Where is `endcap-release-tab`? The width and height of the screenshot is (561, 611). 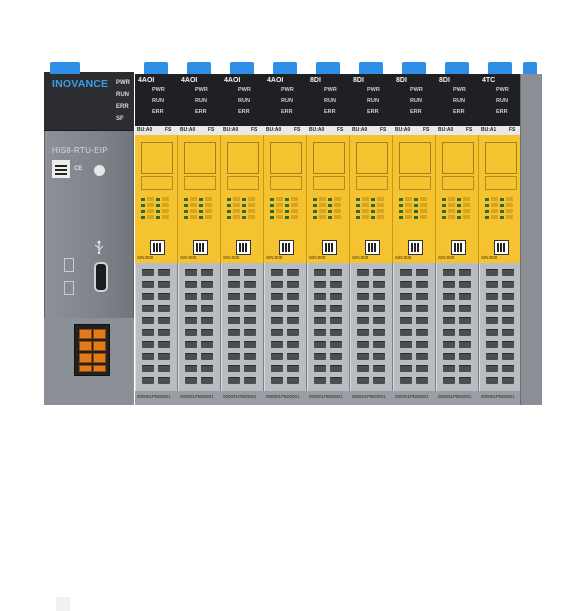
endcap-release-tab is located at coordinates (530, 68).